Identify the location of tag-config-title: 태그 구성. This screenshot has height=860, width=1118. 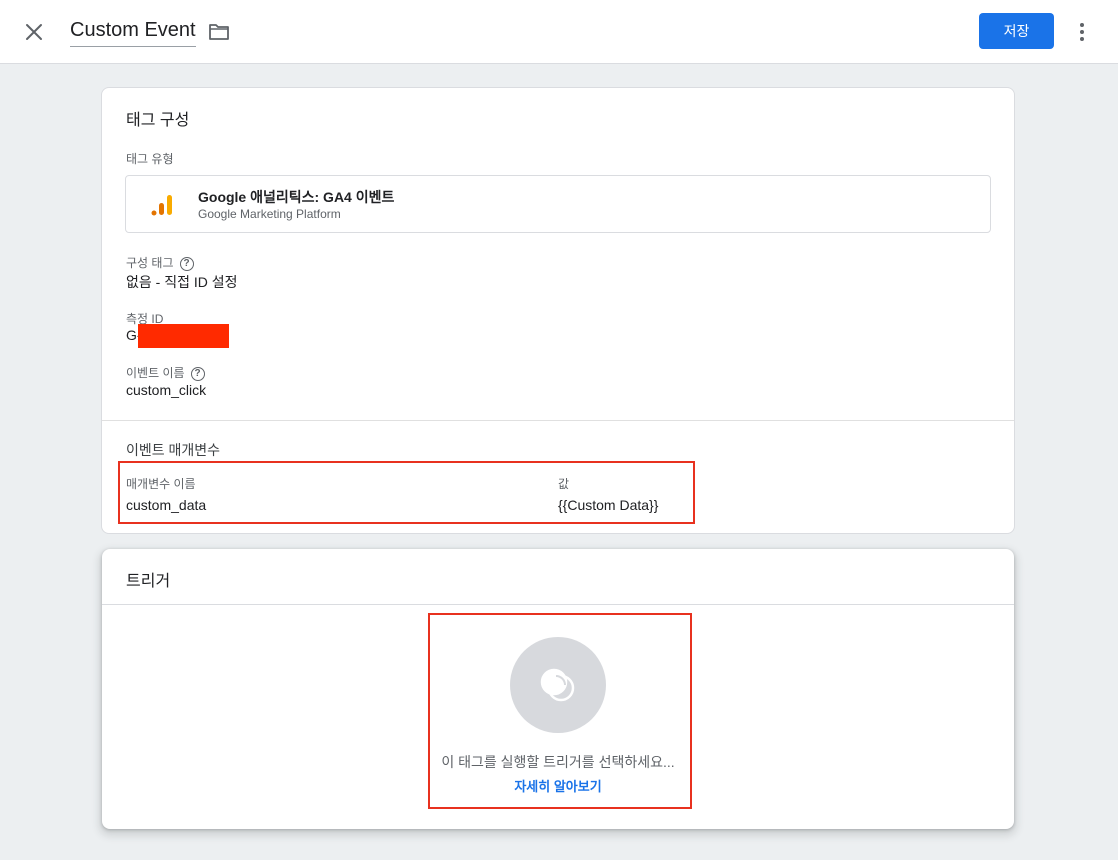
(158, 120).